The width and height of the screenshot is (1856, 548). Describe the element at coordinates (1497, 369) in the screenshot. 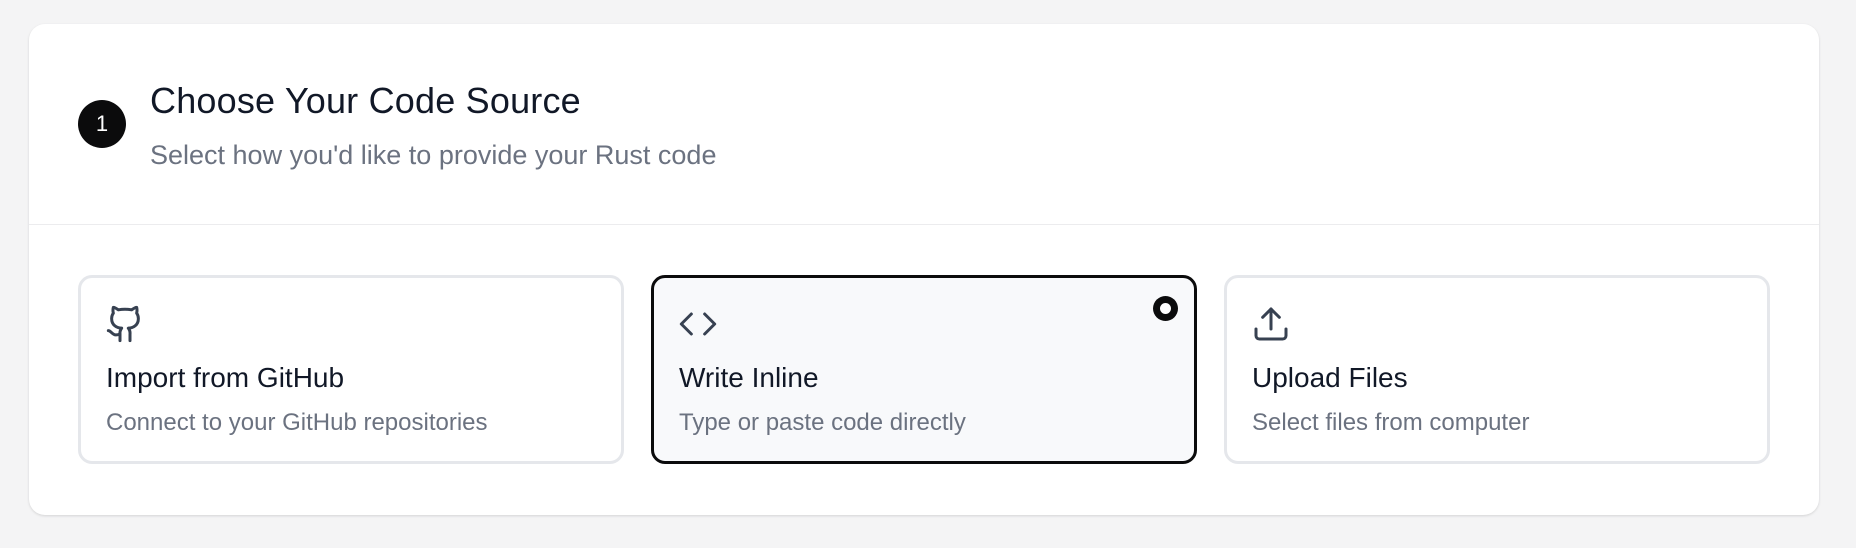

I see `option-upload-files: Upload Files Select files from computer` at that location.